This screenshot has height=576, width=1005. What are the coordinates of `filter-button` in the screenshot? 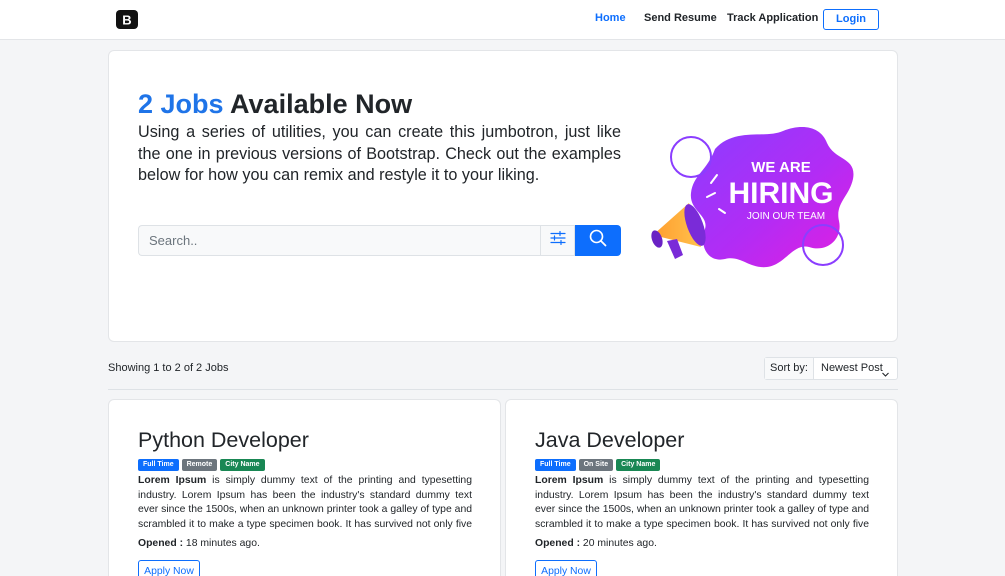 It's located at (557, 240).